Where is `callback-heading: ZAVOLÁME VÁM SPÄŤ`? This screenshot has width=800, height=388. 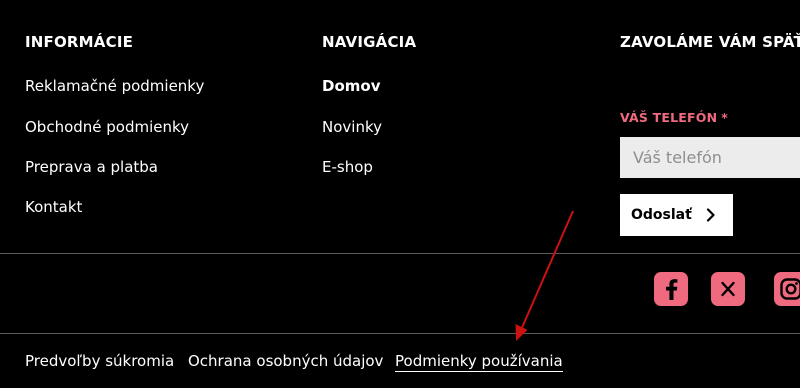
callback-heading: ZAVOLÁME VÁM SPÄŤ is located at coordinates (710, 42).